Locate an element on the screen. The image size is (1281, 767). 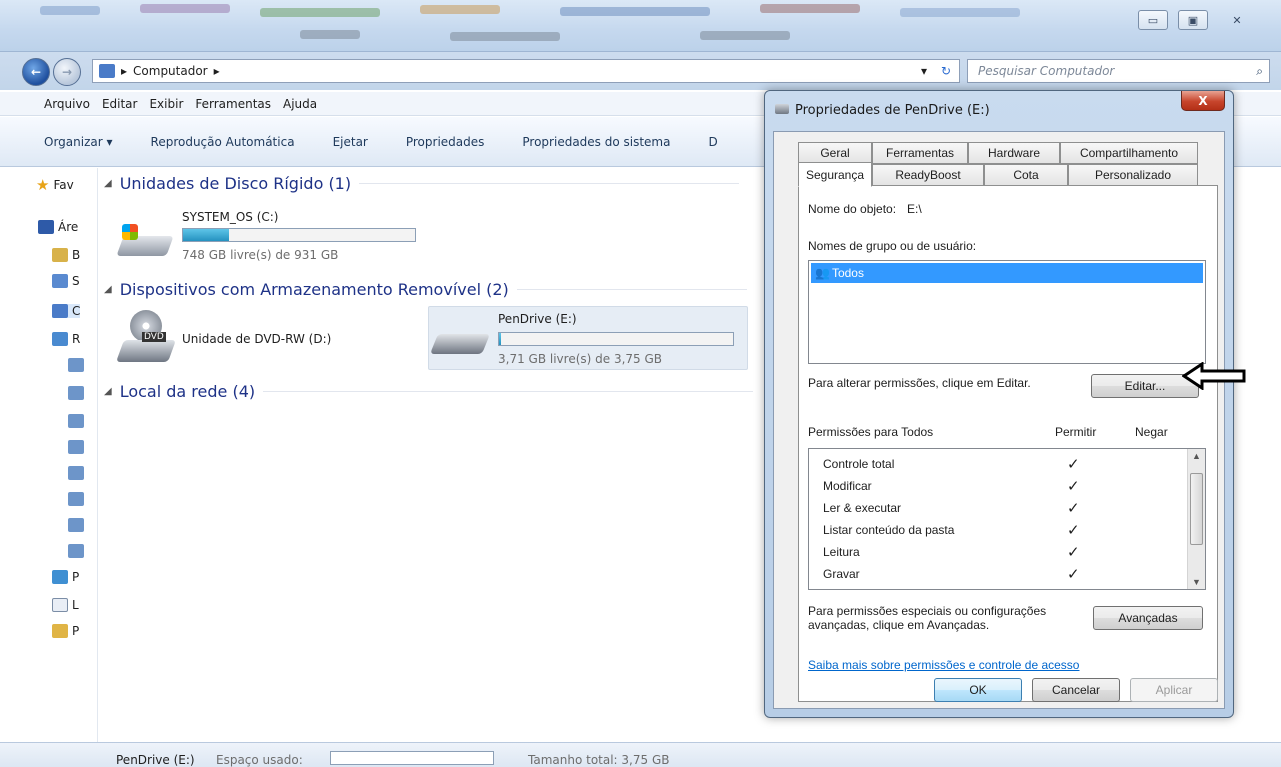
object-name-value: E:\ is located at coordinates (914, 209).